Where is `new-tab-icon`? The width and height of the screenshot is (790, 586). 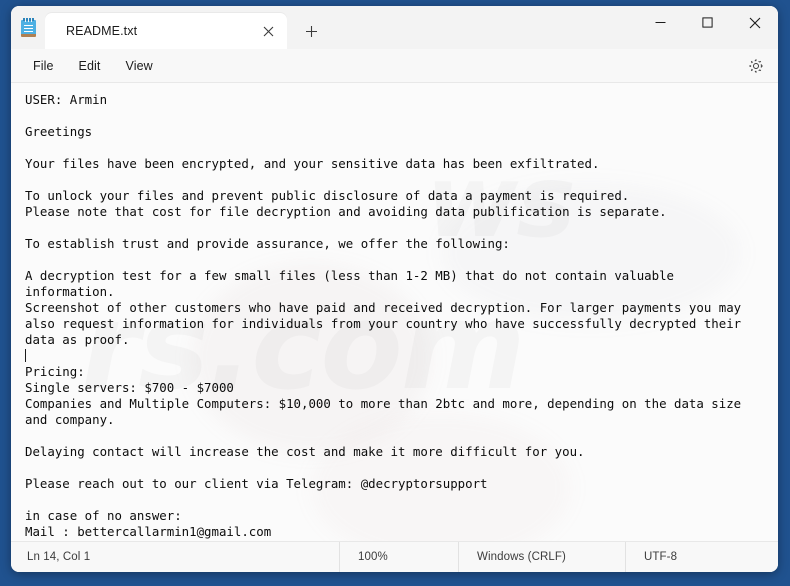 new-tab-icon is located at coordinates (311, 31).